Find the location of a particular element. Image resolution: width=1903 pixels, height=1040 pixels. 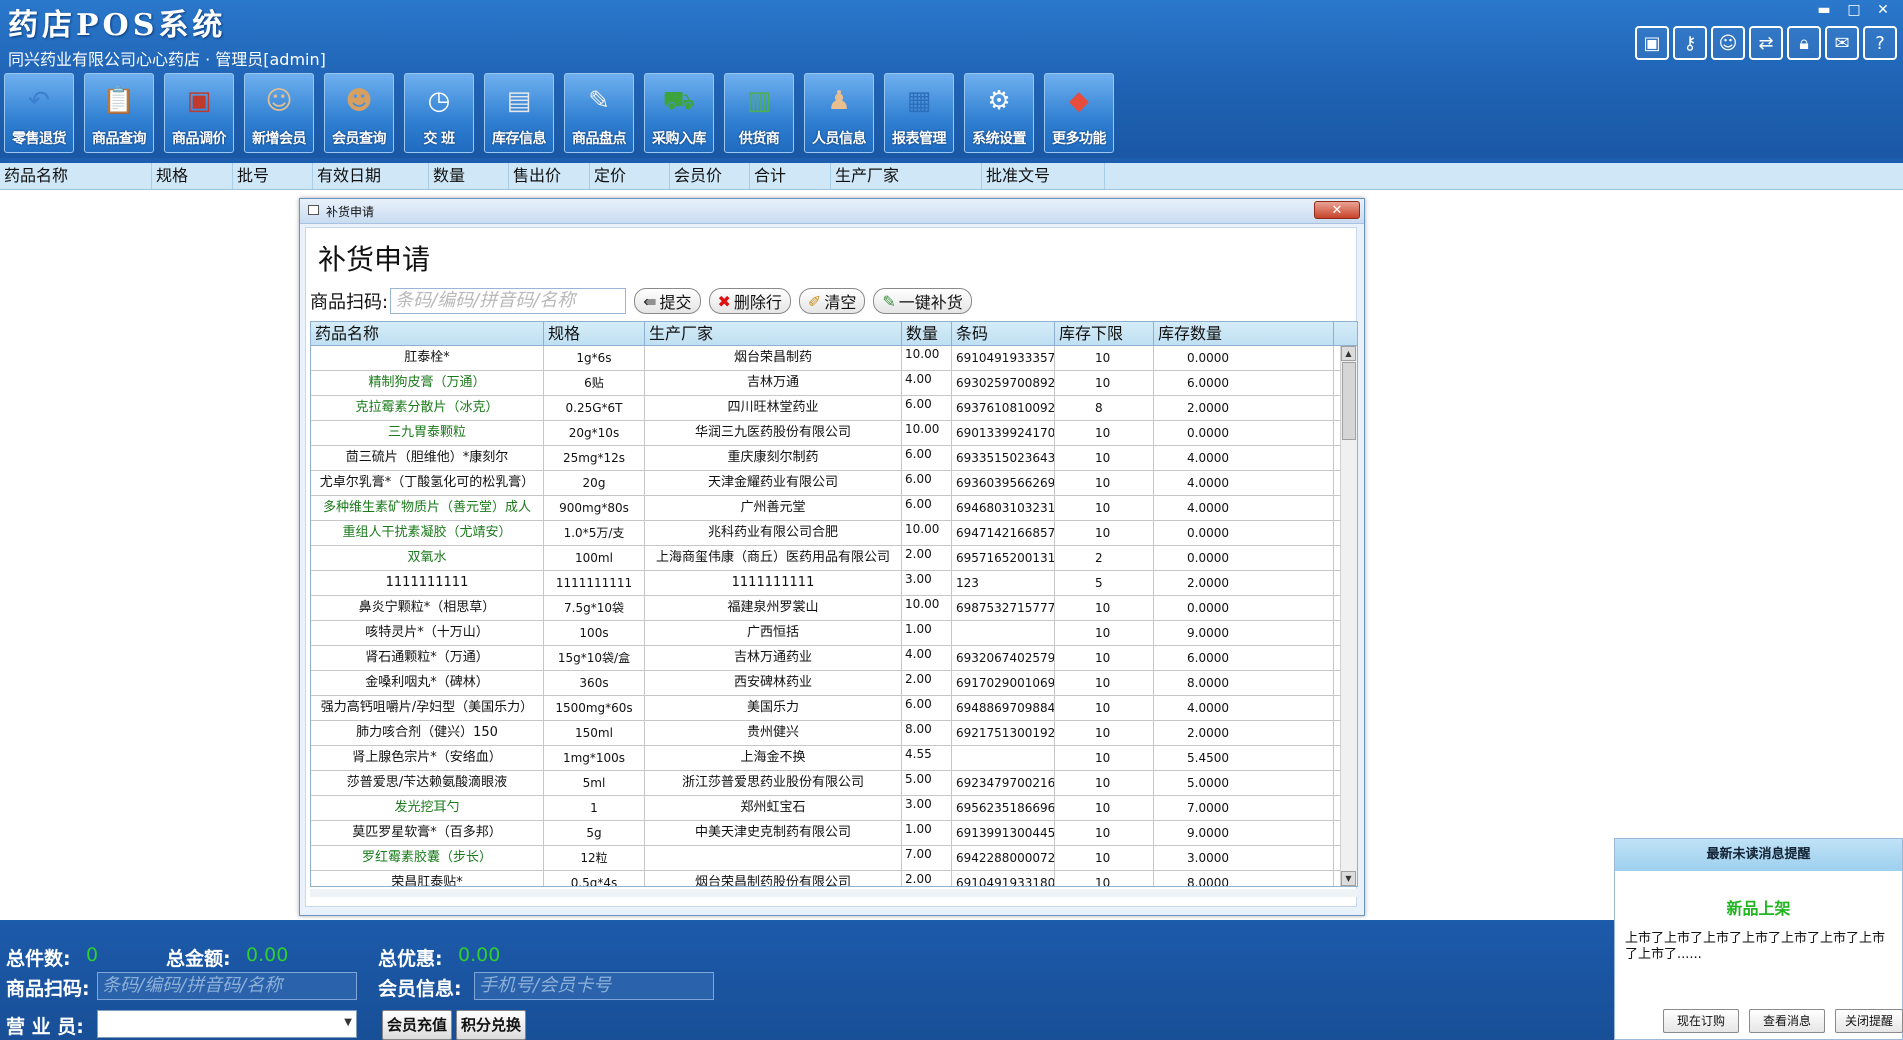

toolbar-button-8: ✎ 商品盘点 is located at coordinates (599, 113).